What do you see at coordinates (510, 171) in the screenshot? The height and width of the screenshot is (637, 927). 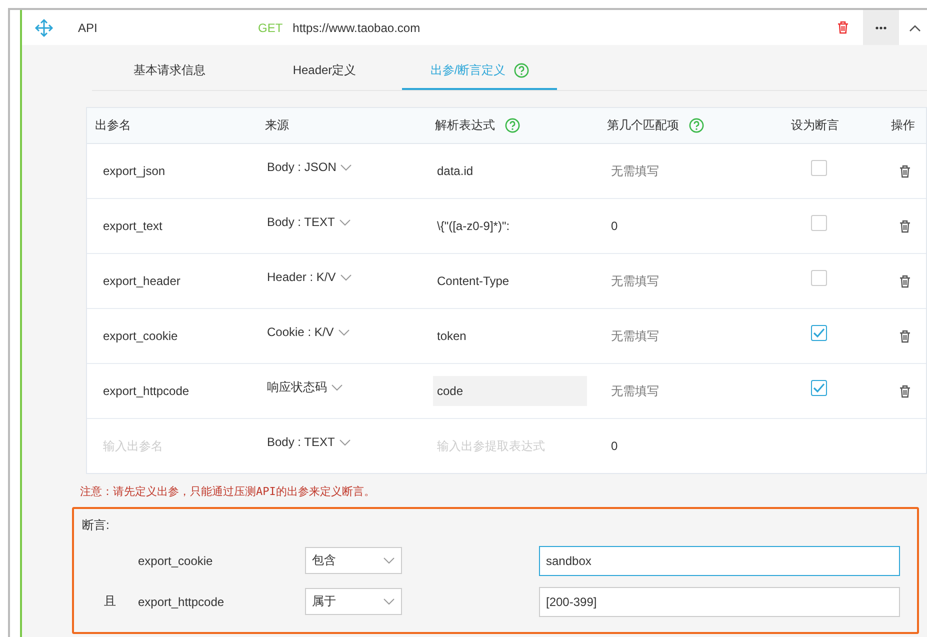 I see `expression-input: data.id` at bounding box center [510, 171].